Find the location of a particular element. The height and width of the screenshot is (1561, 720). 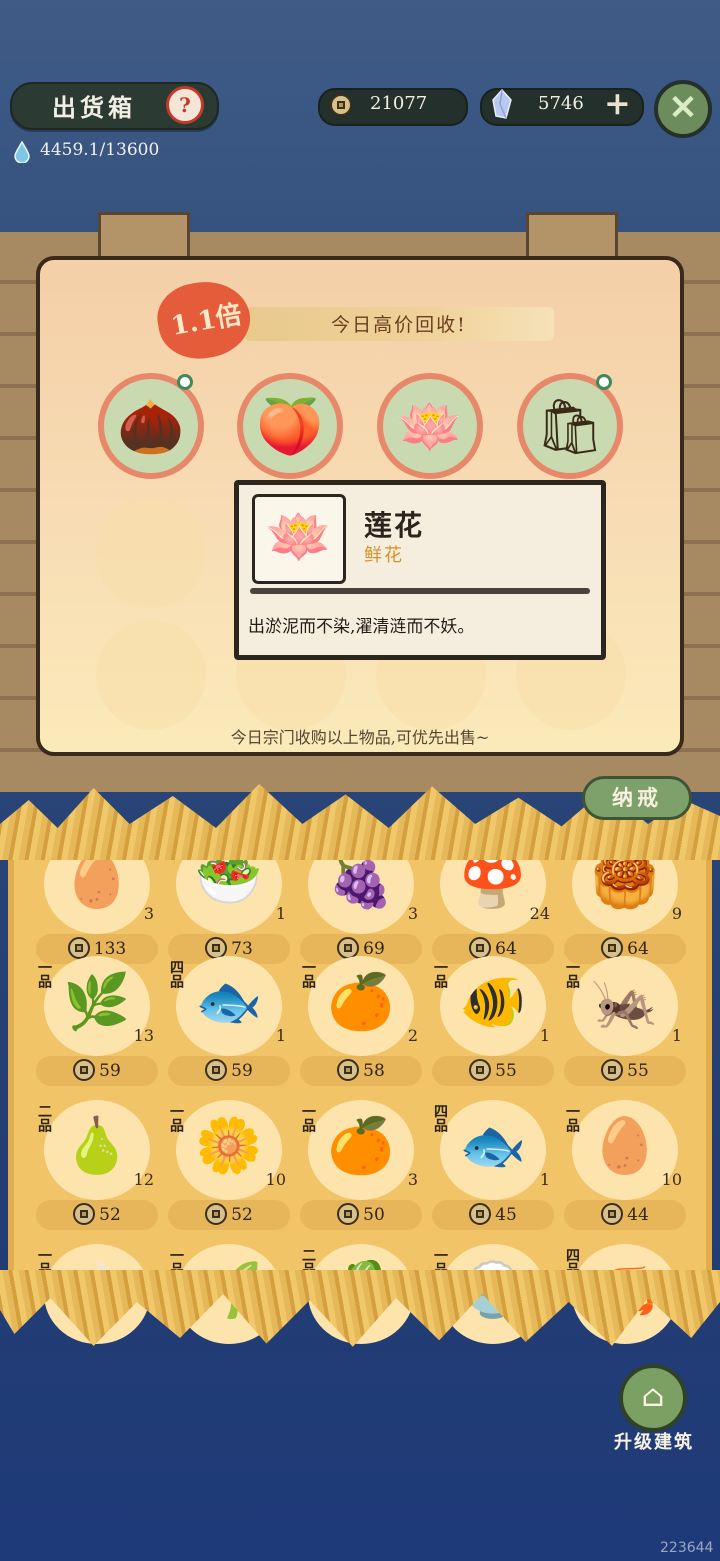

page-title: 出货箱 is located at coordinates (94, 107).